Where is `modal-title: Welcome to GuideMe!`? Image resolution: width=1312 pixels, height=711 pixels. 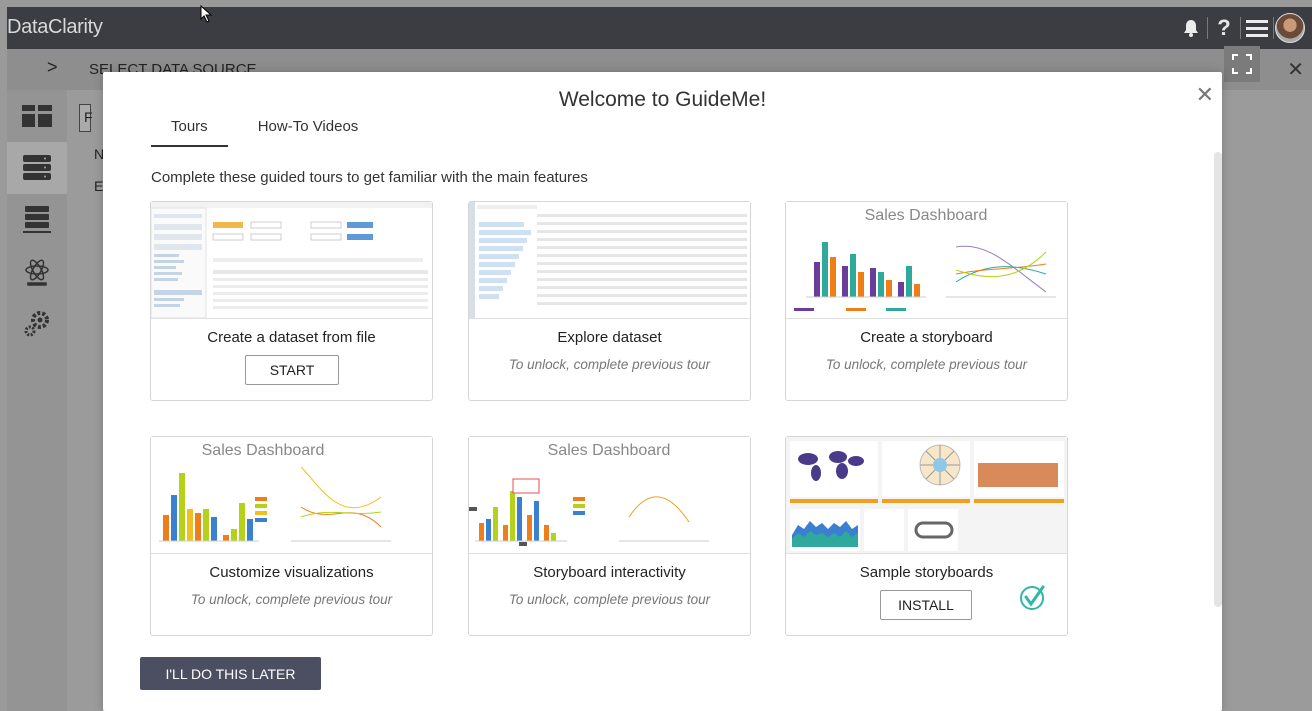 modal-title: Welcome to GuideMe! is located at coordinates (662, 99).